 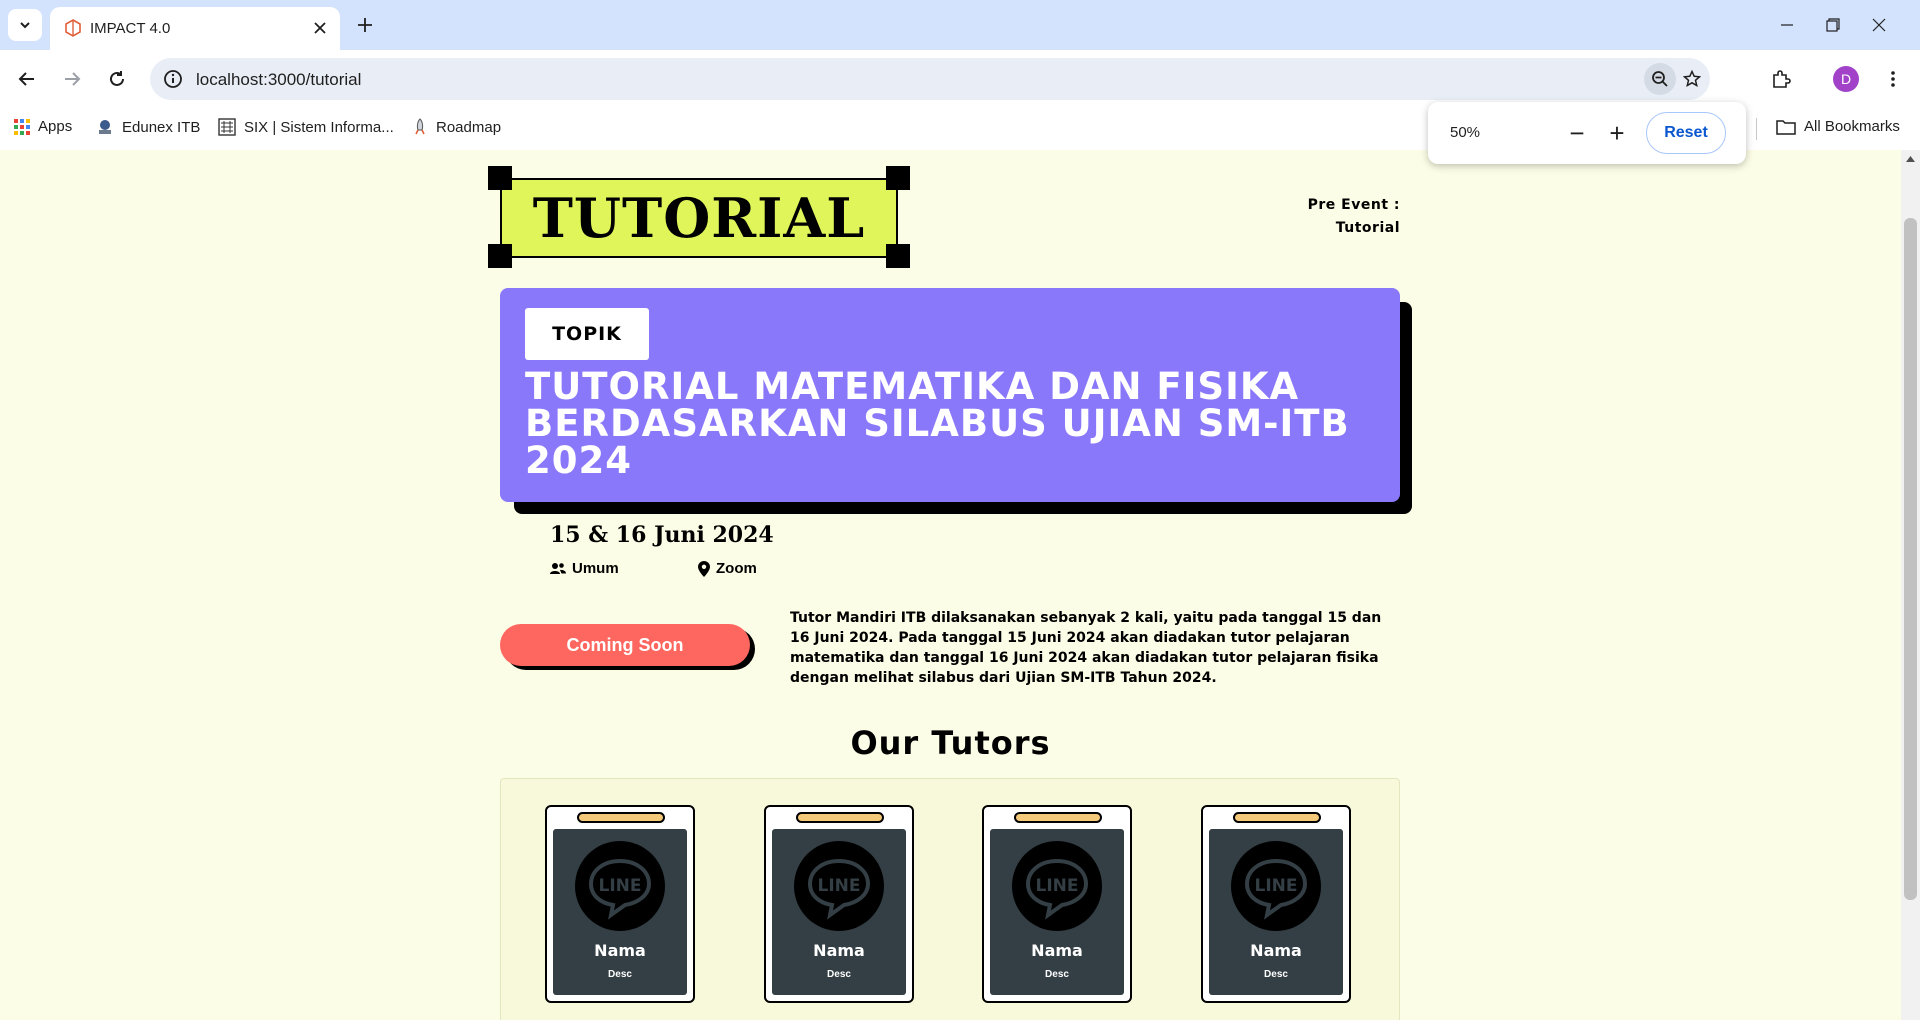 I want to click on bookmark-label: Roadmap, so click(x=469, y=127).